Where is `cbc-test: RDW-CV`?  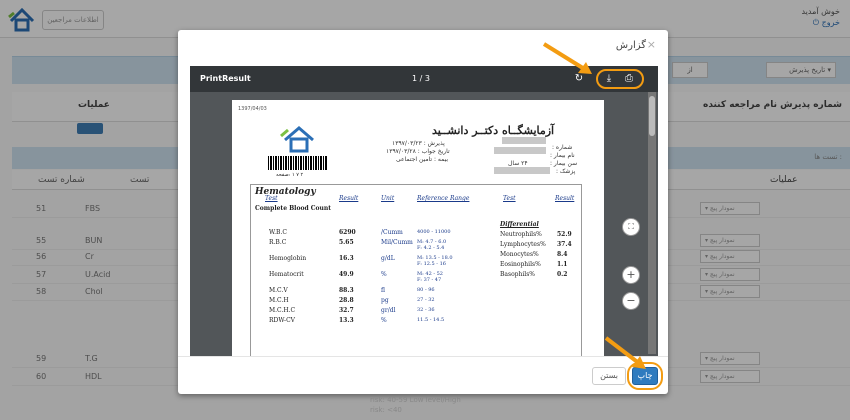
cbc-test: RDW-CV is located at coordinates (282, 320).